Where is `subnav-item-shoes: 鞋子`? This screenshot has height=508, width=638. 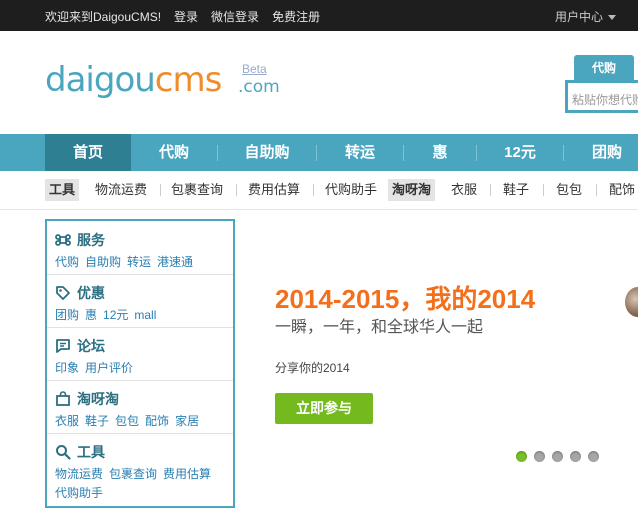 subnav-item-shoes: 鞋子 is located at coordinates (516, 190).